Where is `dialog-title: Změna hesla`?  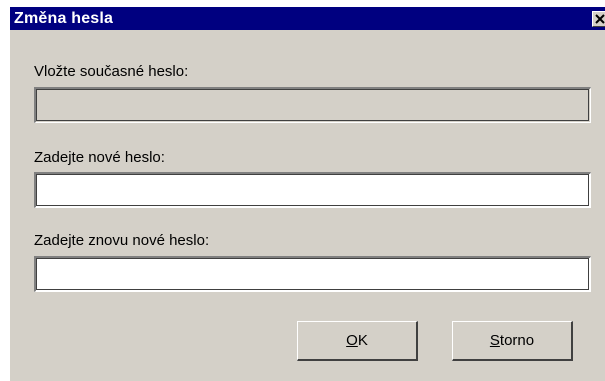 dialog-title: Změna hesla is located at coordinates (64, 18).